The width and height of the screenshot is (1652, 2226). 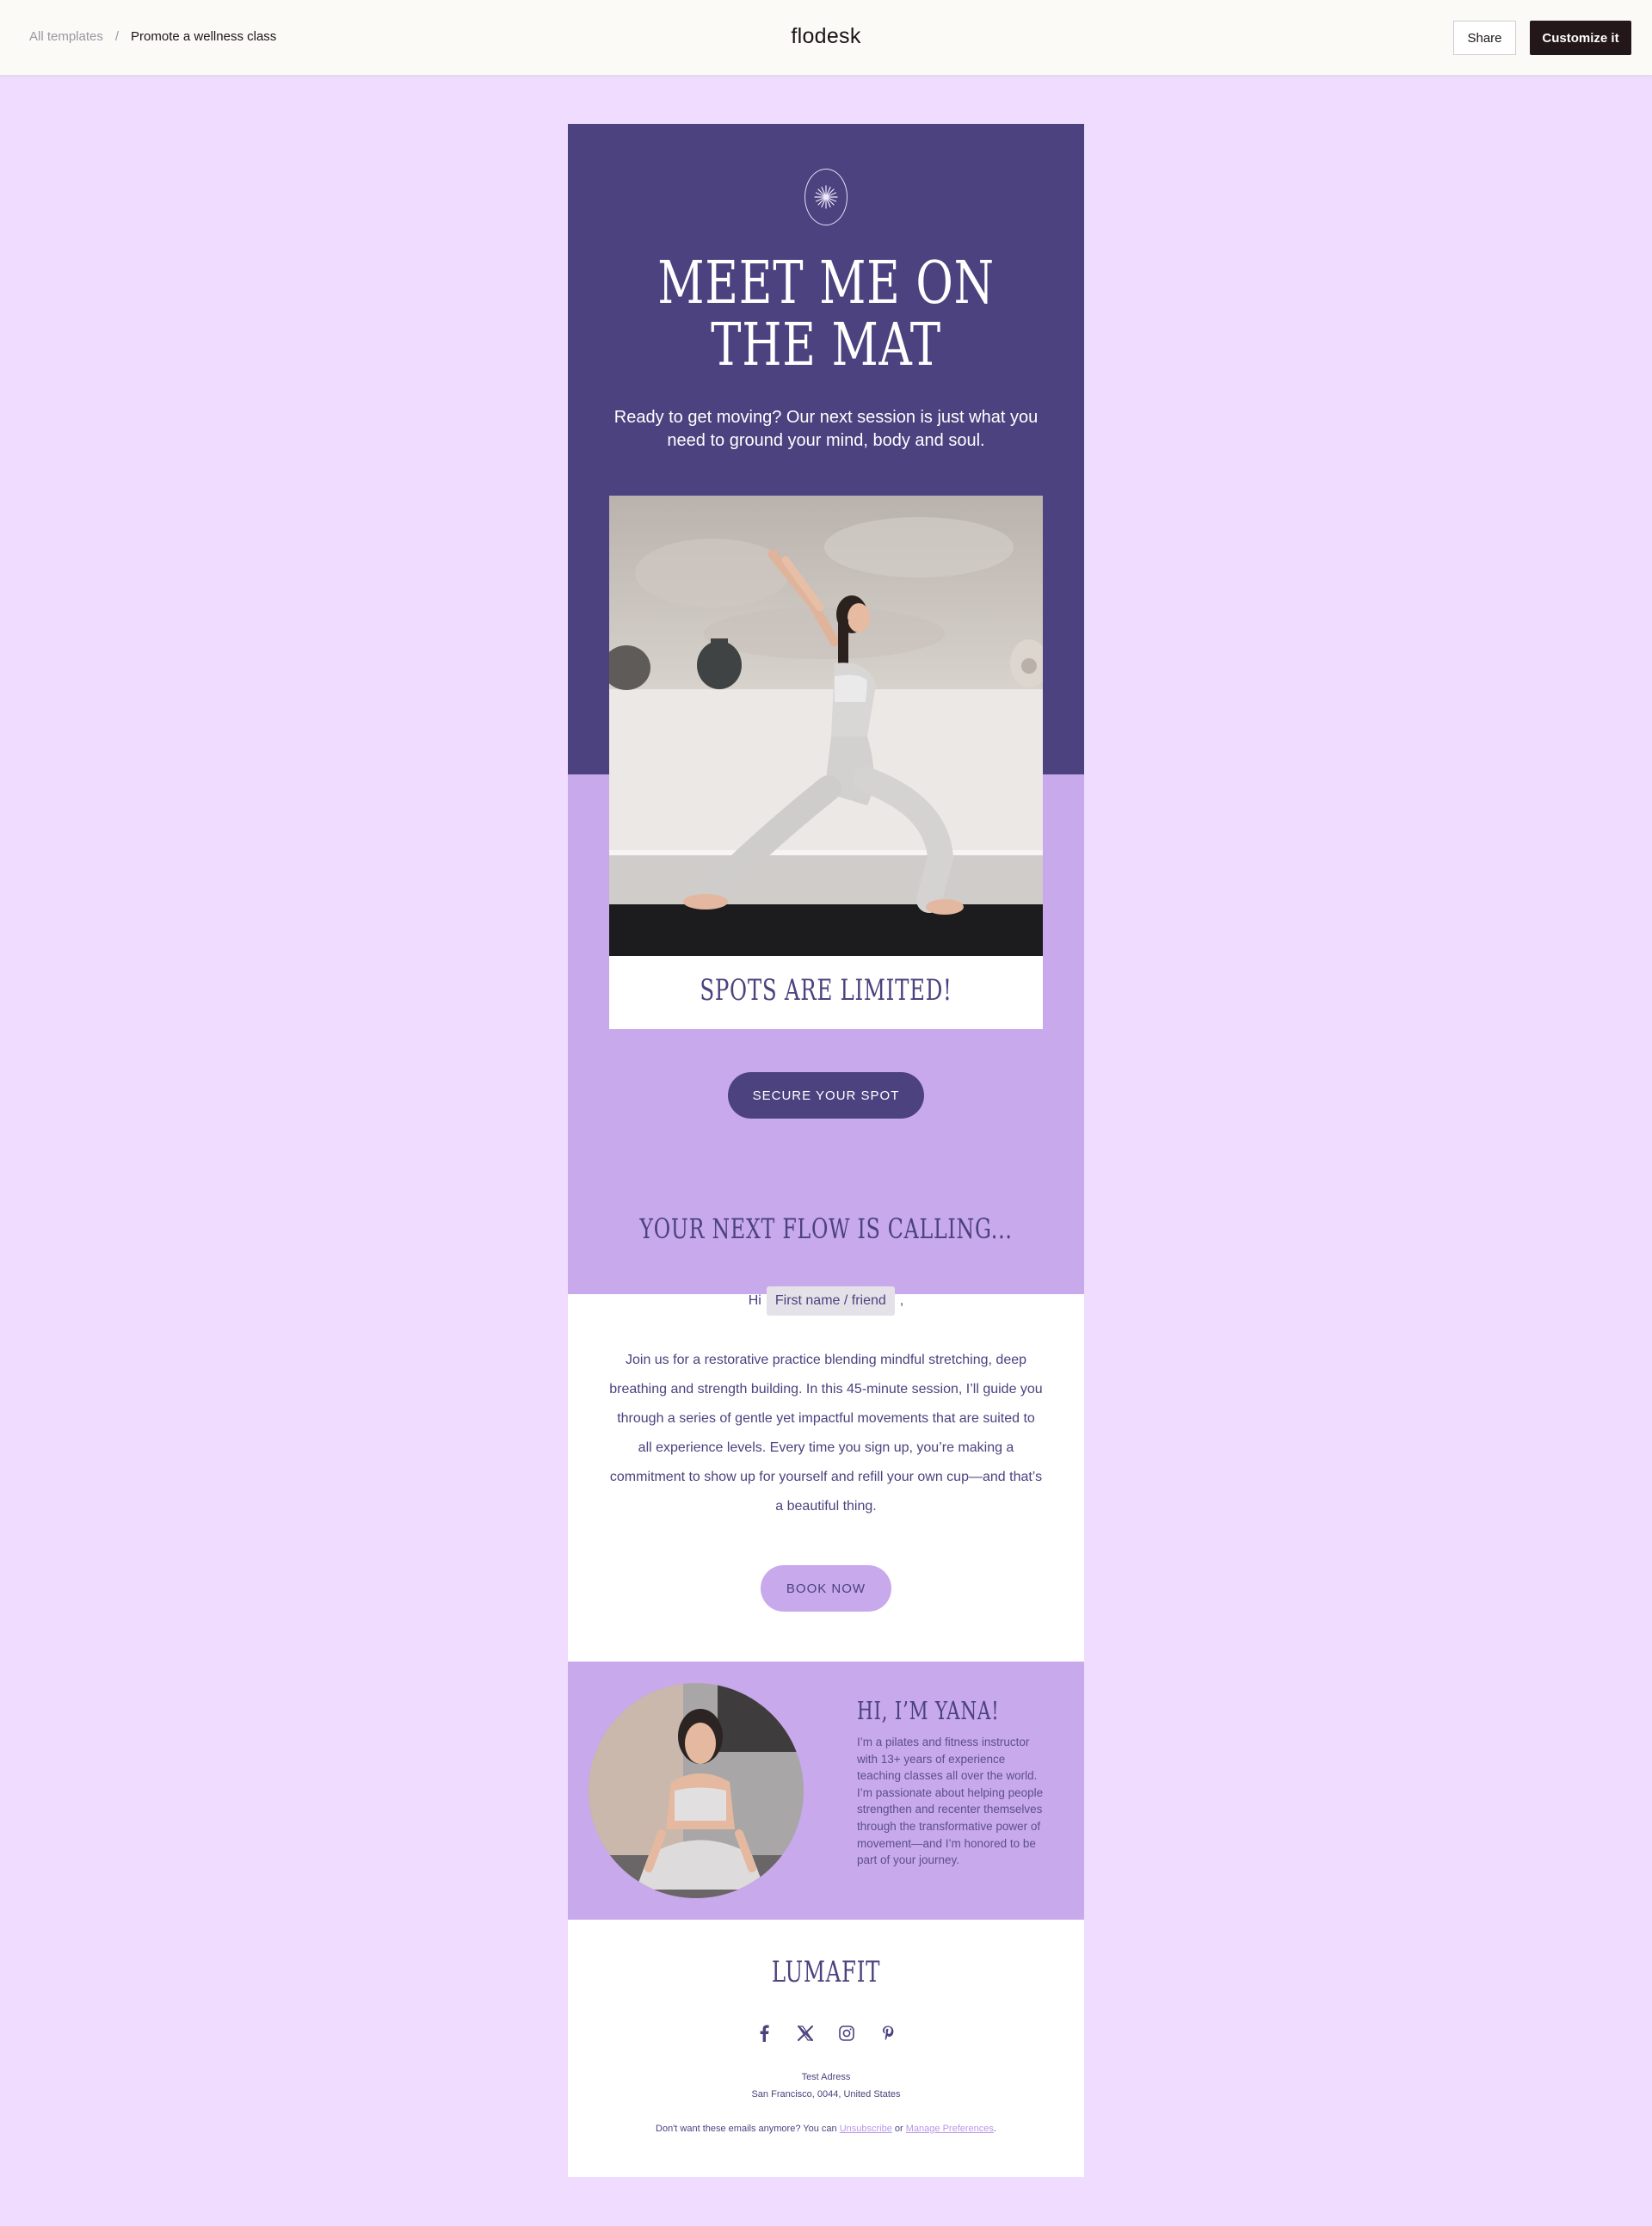 What do you see at coordinates (994, 2129) in the screenshot?
I see `unsubscribe-suffix: .` at bounding box center [994, 2129].